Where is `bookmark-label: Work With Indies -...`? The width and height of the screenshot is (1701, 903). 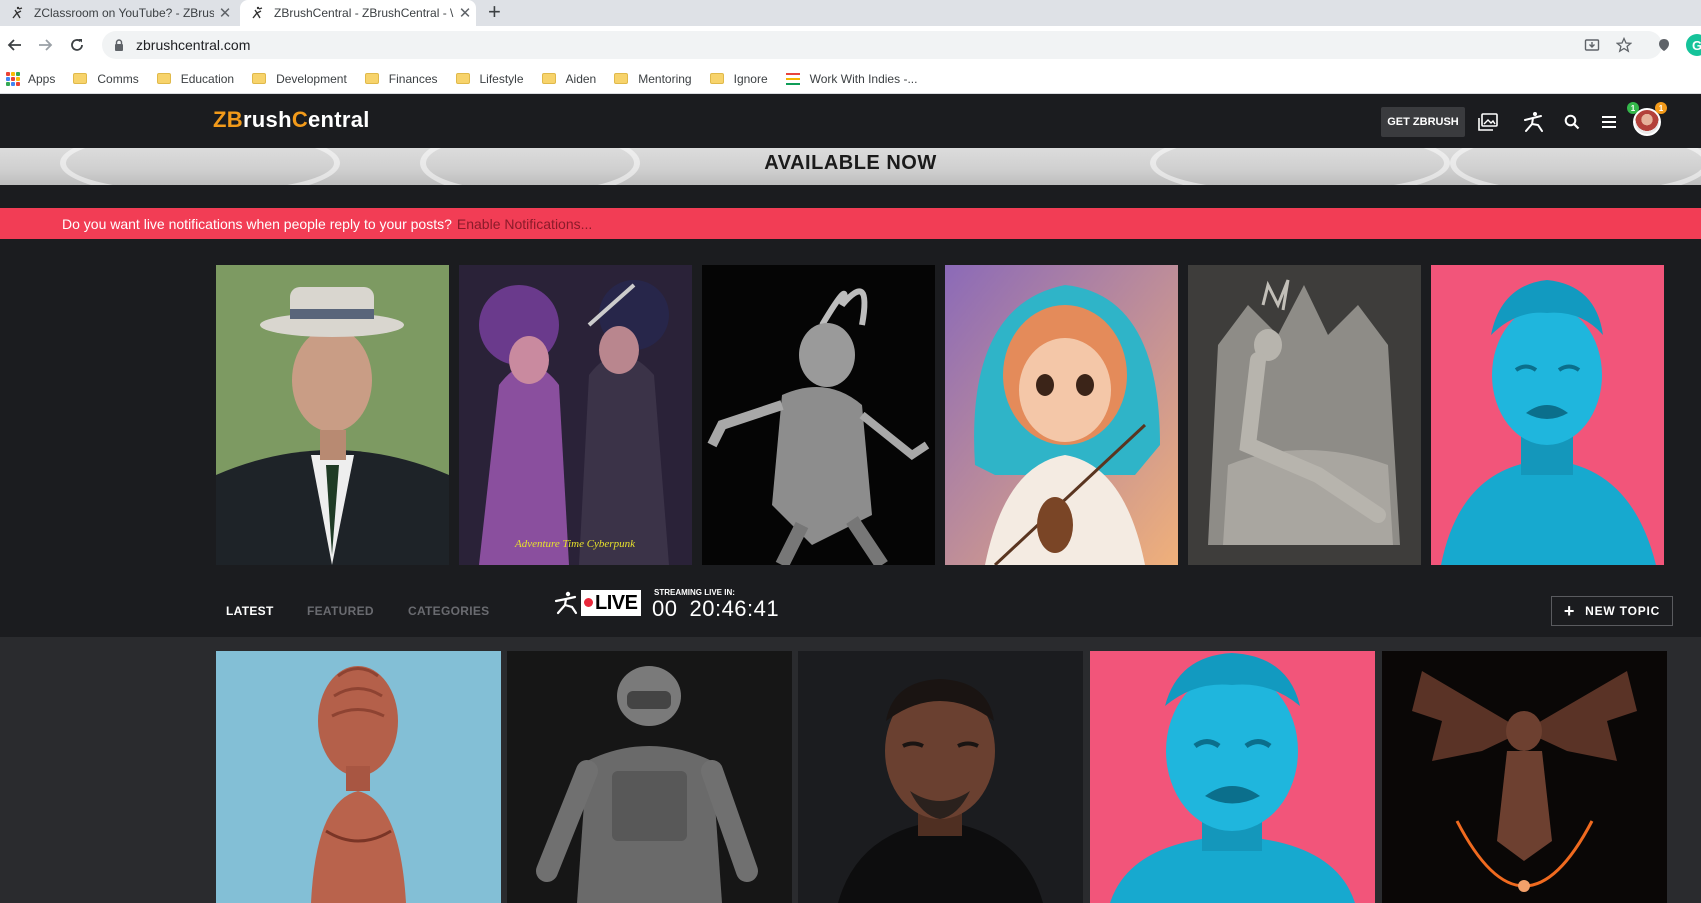
bookmark-label: Work With Indies -... is located at coordinates (863, 78).